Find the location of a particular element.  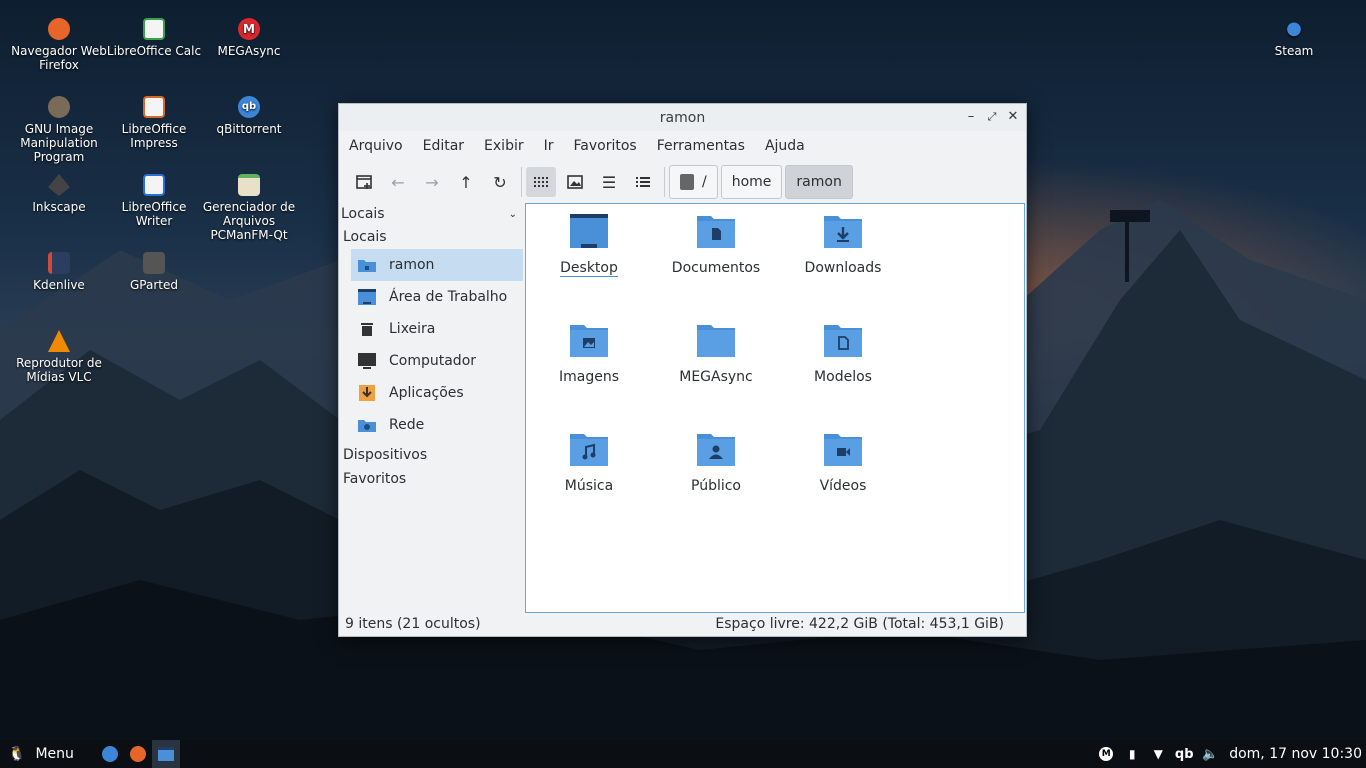

list-detail-icon is located at coordinates (643, 182).